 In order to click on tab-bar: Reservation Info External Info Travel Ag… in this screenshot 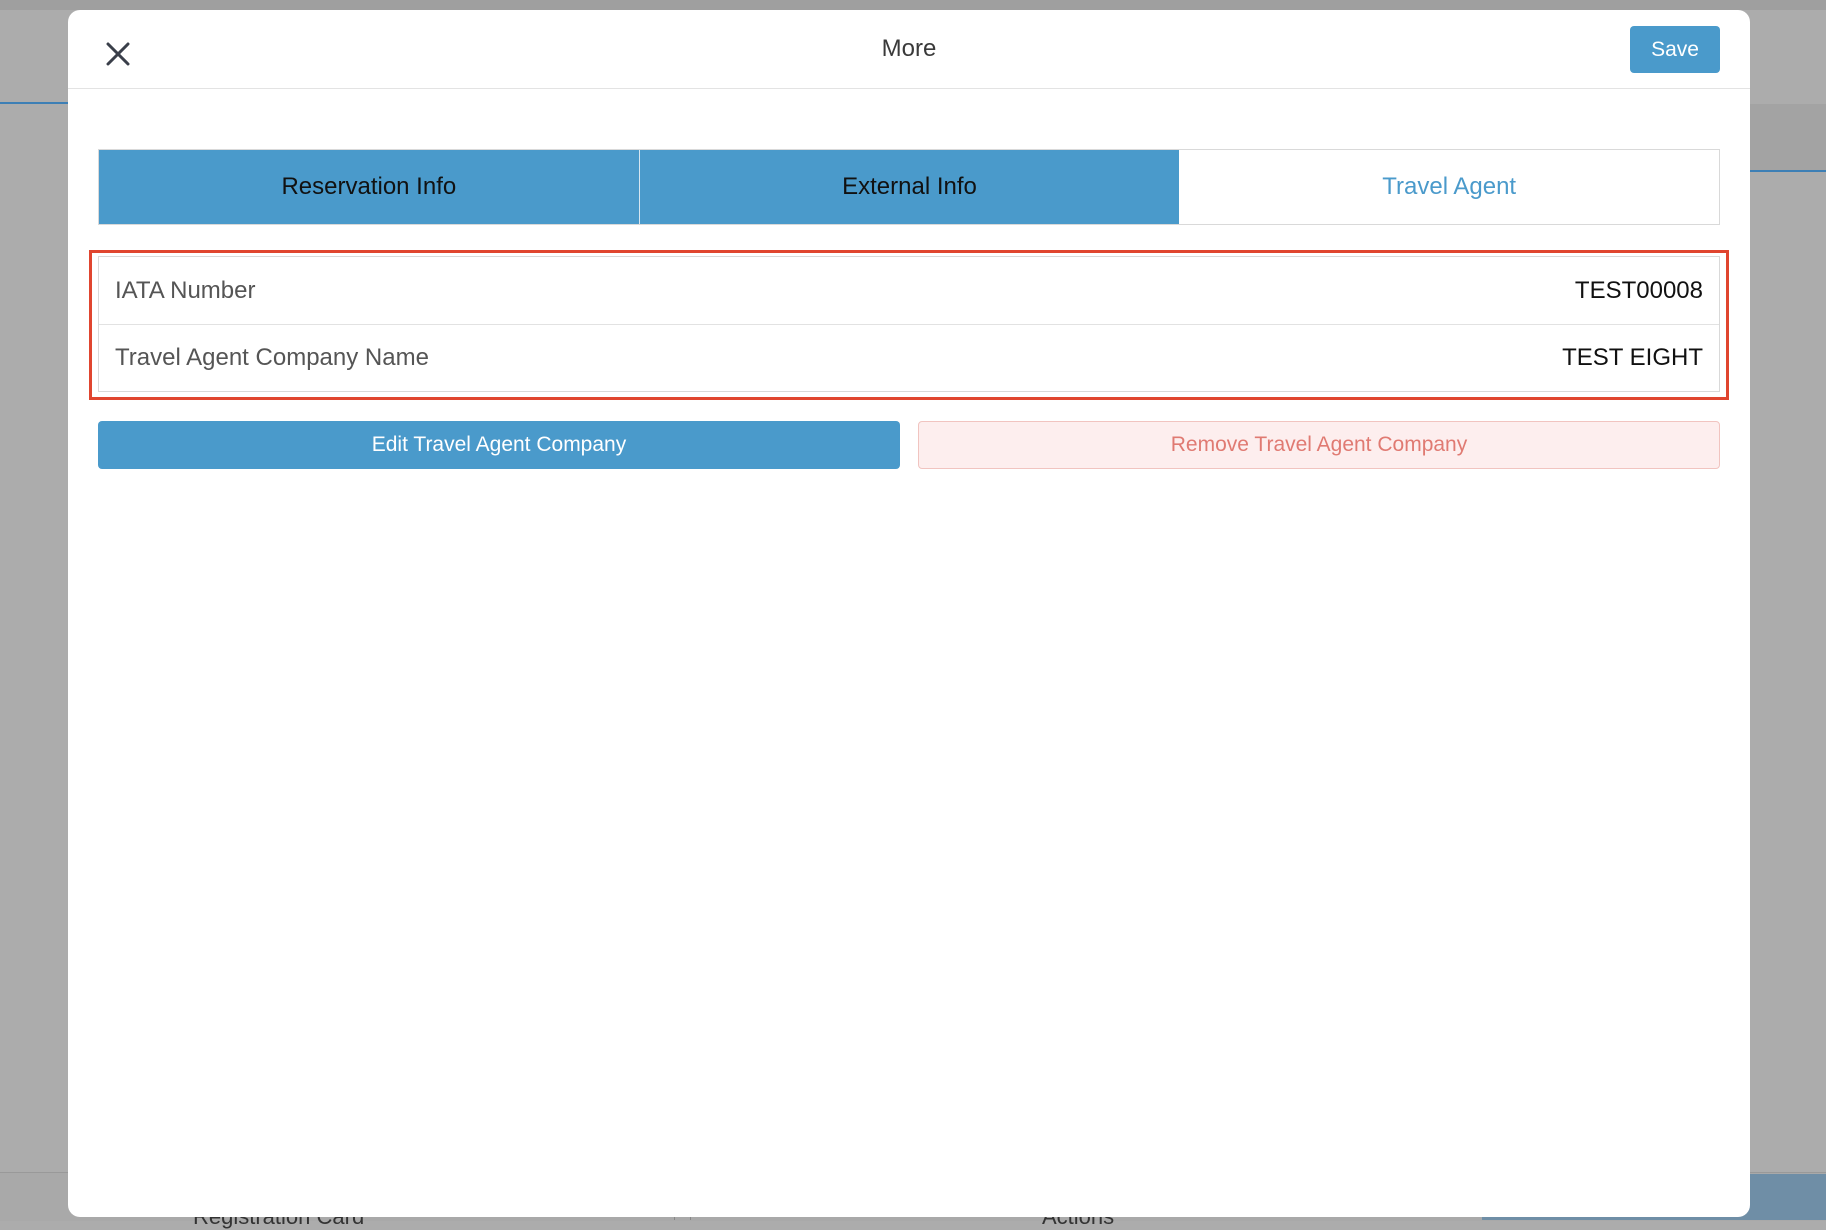, I will do `click(909, 187)`.